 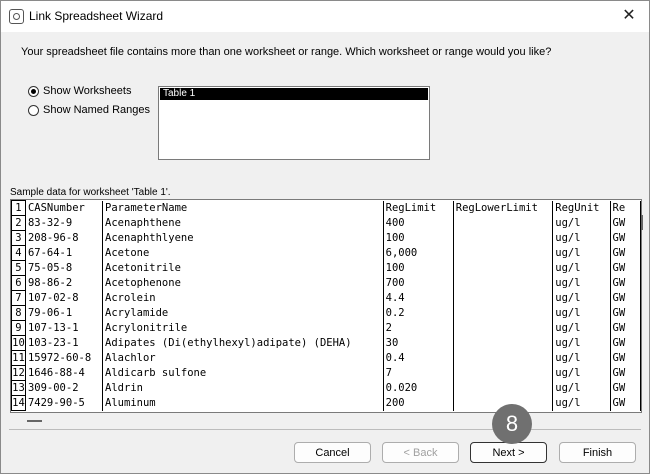 I want to click on table-row: 4 67-64-1 Acetone 6,000 ug/l GW, so click(x=326, y=253).